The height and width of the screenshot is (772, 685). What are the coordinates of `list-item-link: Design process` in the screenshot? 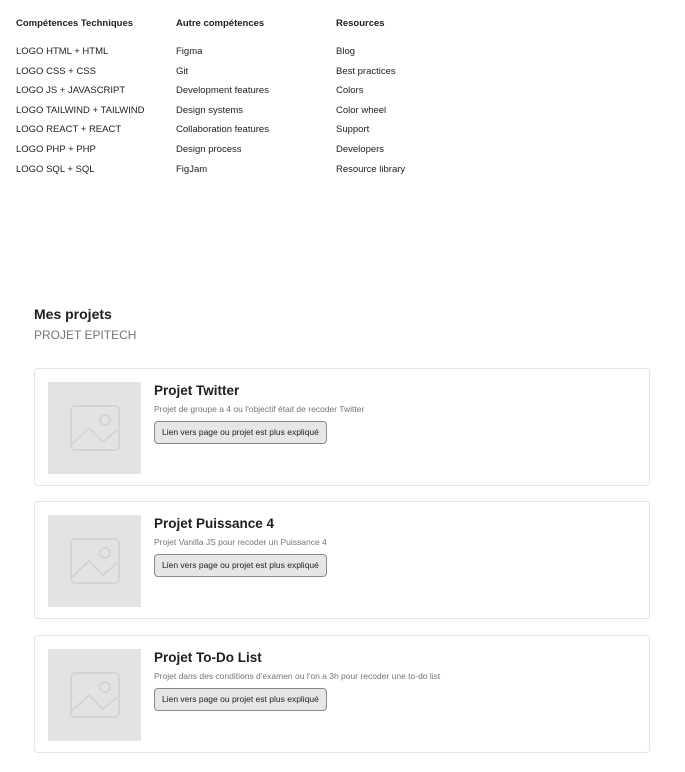 It's located at (256, 150).